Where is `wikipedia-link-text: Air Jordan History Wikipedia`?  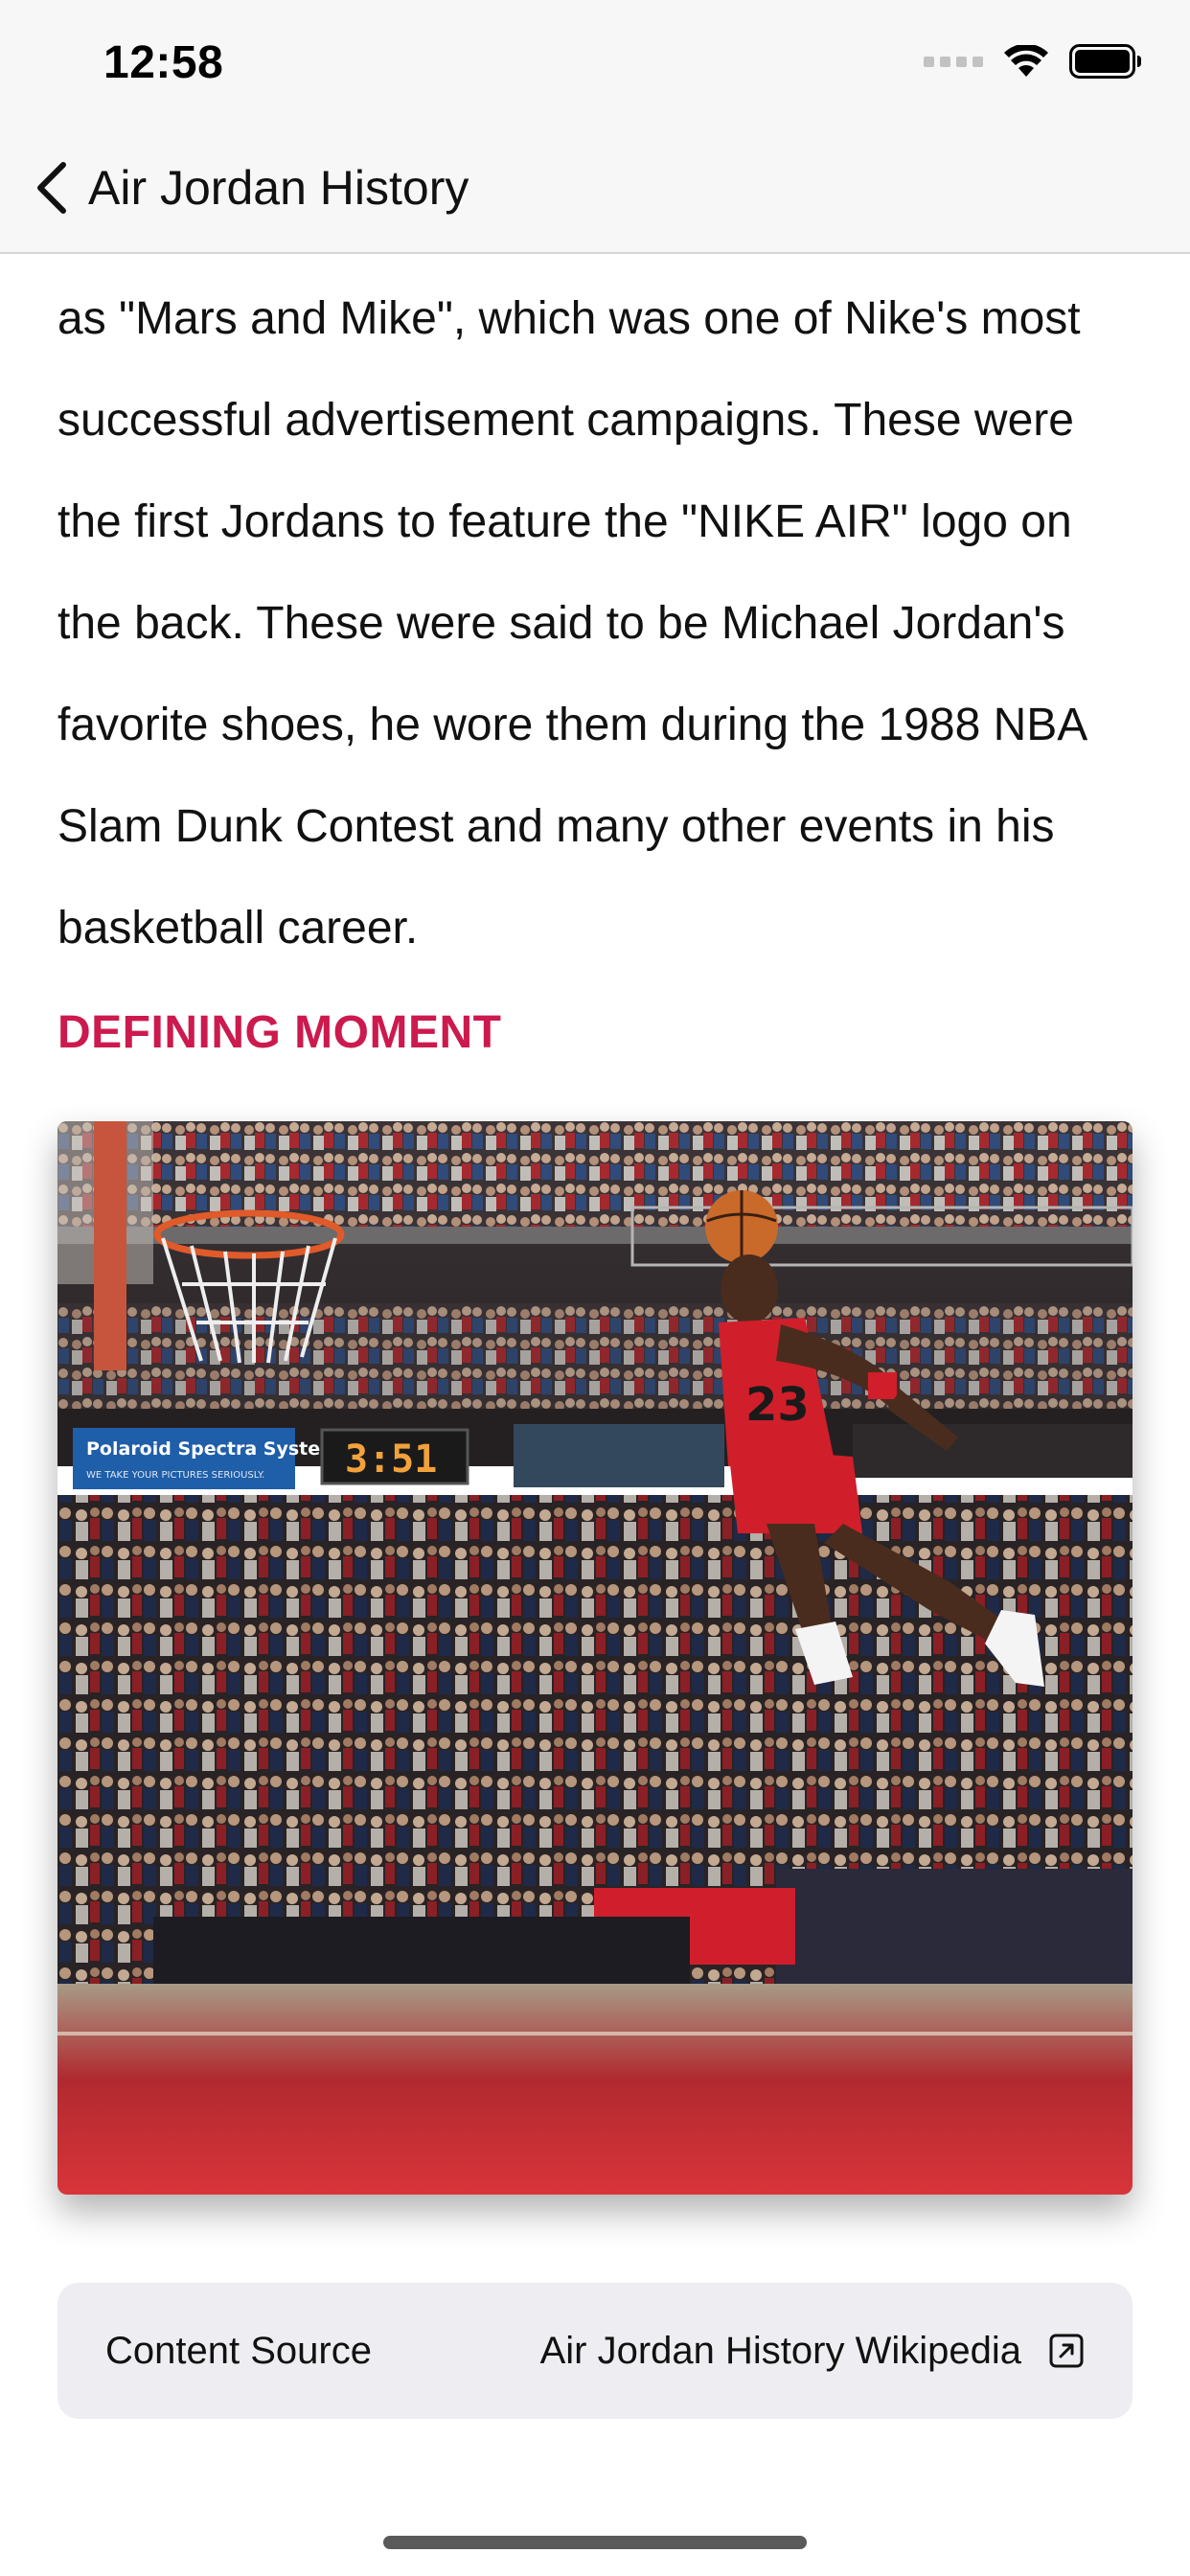 wikipedia-link-text: Air Jordan History Wikipedia is located at coordinates (780, 2350).